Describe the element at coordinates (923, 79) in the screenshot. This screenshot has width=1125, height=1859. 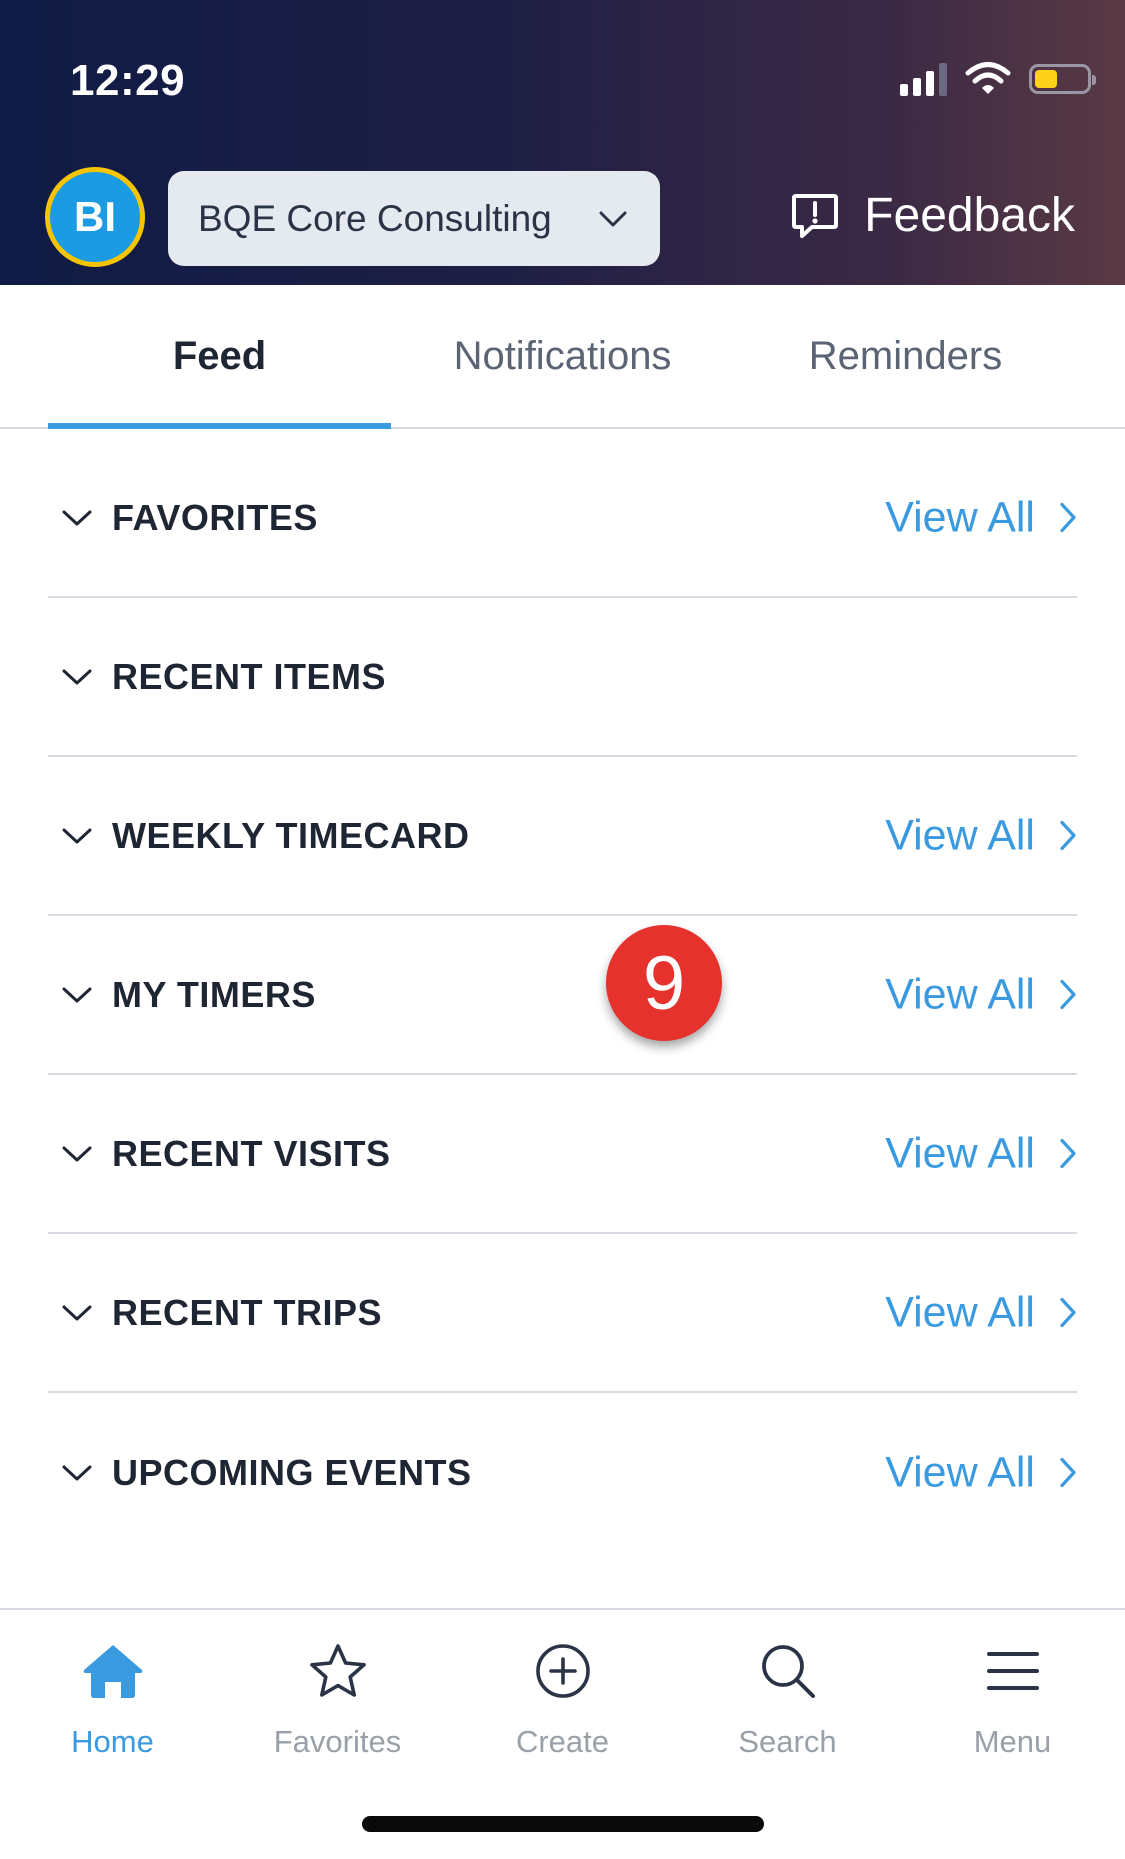
I see `cellular-signal-icon` at that location.